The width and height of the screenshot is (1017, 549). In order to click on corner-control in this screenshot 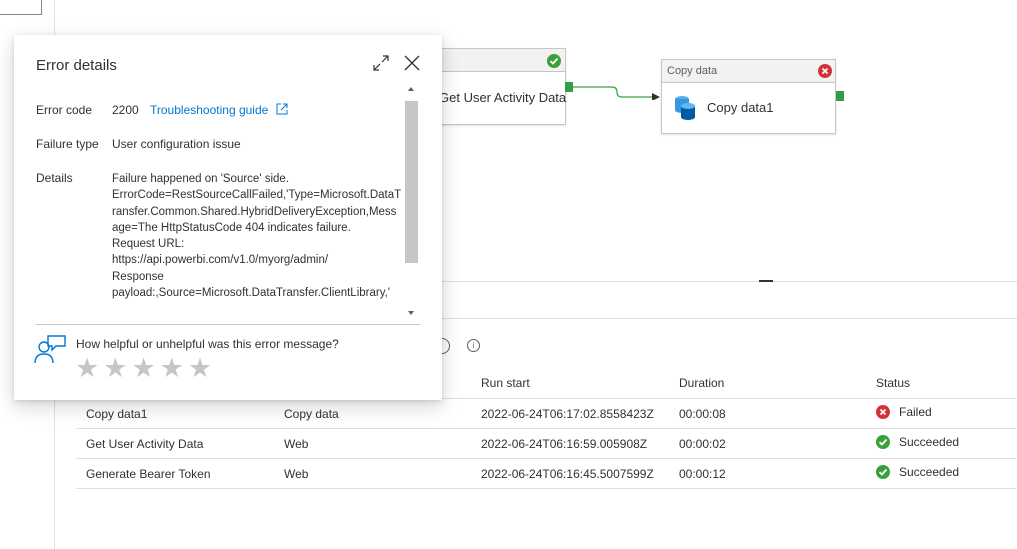, I will do `click(21, 7)`.